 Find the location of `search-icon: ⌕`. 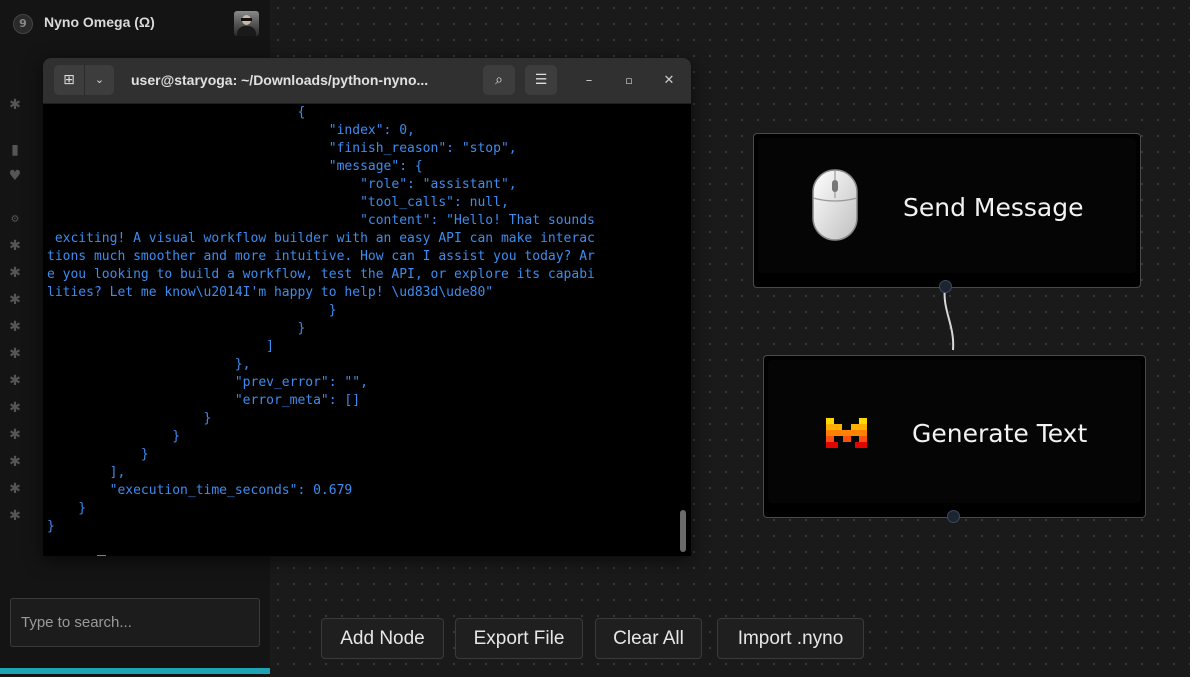

search-icon: ⌕ is located at coordinates (499, 80).